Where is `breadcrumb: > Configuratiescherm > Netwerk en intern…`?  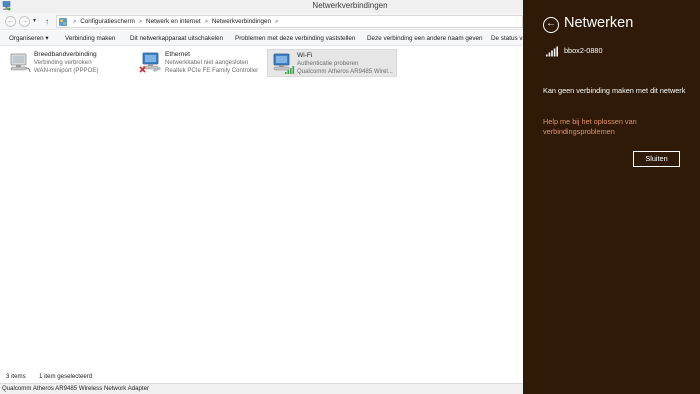
breadcrumb: > Configuratiescherm > Netwerk en intern… is located at coordinates (175, 21).